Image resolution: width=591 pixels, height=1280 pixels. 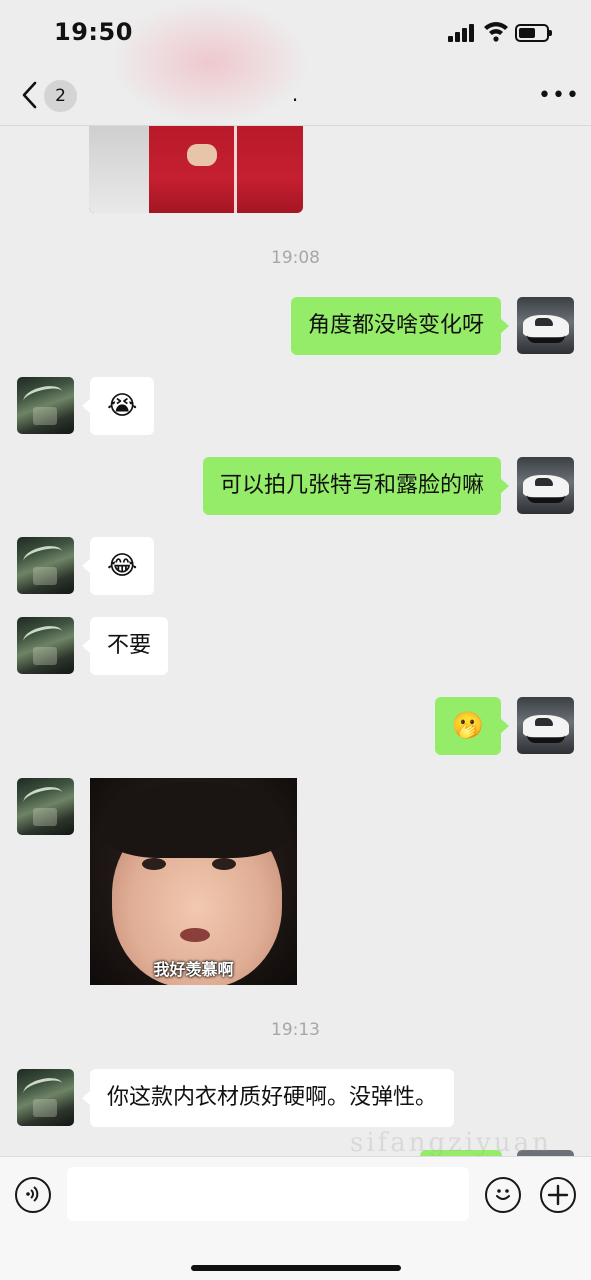 I want to click on sent-emoji-bubble: 🫢, so click(x=472, y=726).